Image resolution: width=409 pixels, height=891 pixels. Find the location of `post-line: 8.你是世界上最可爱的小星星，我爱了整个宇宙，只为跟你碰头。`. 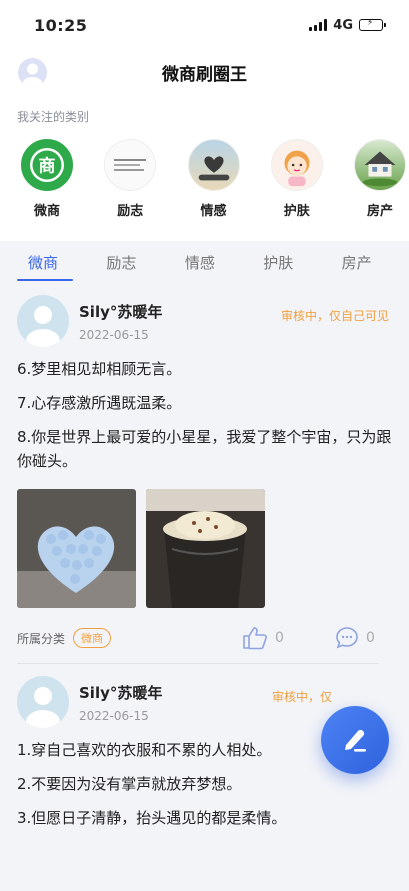

post-line: 8.你是世界上最可爱的小星星，我爱了整个宇宙，只为跟你碰头。 is located at coordinates (204, 449).